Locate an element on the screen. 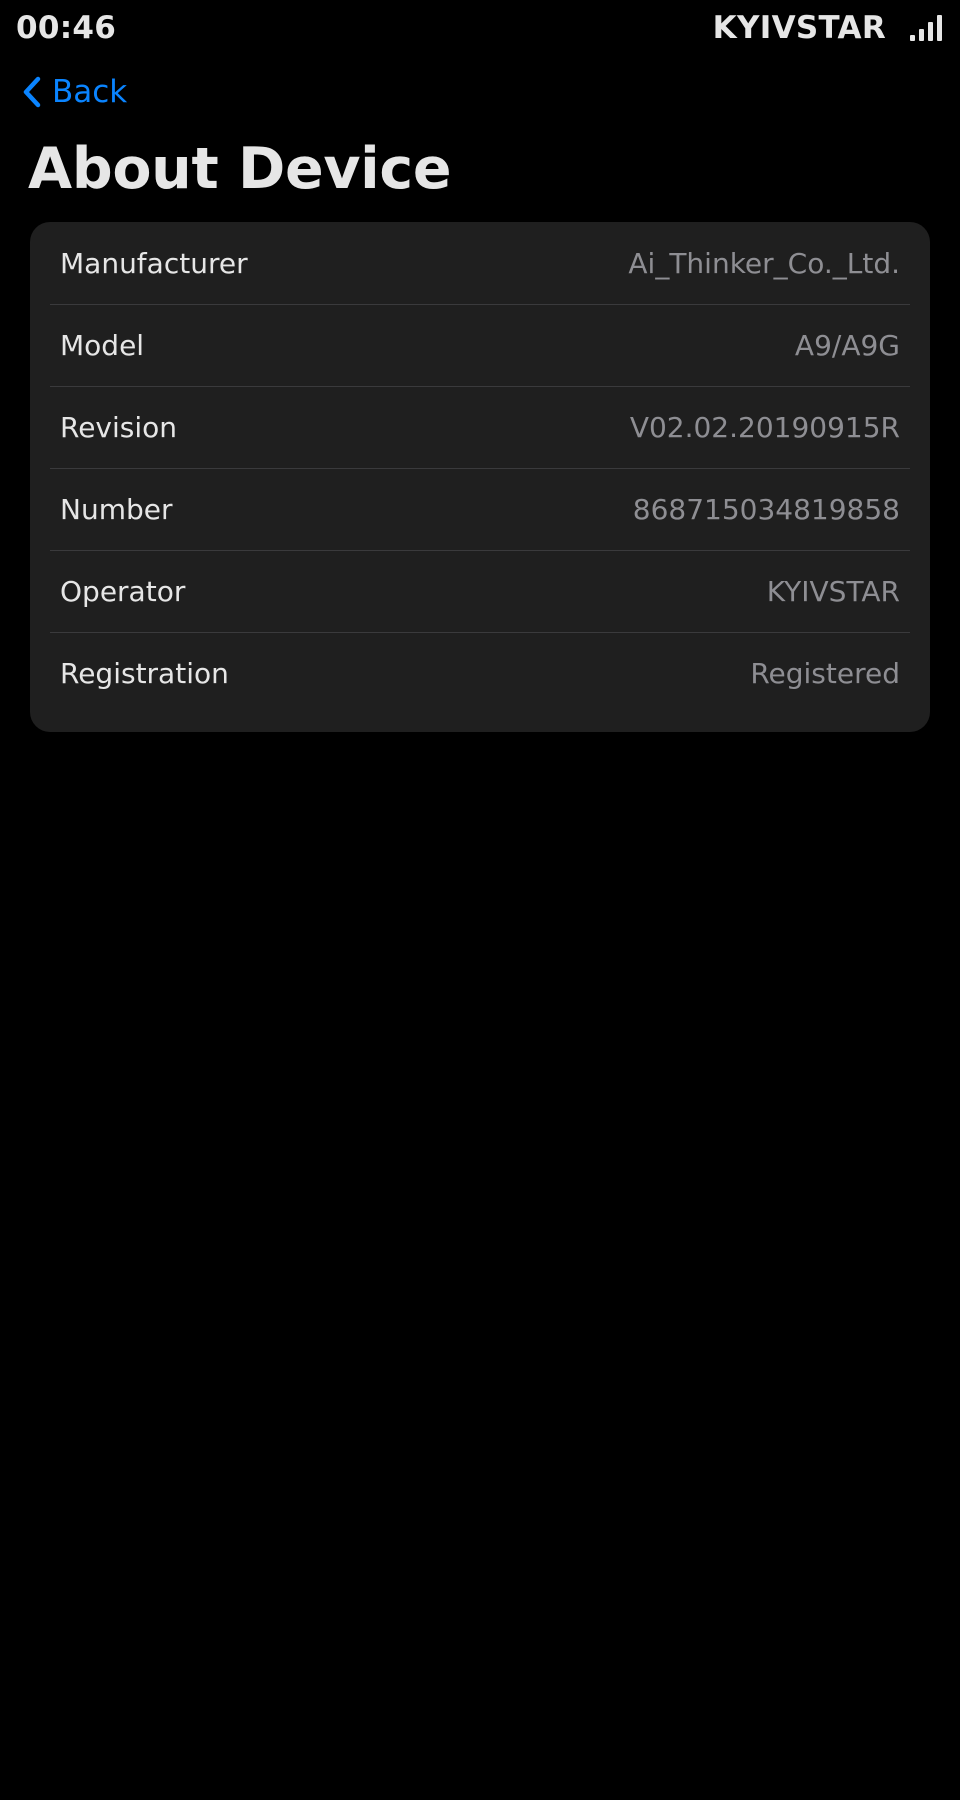 The height and width of the screenshot is (1800, 960). row-value: Registered is located at coordinates (825, 673).